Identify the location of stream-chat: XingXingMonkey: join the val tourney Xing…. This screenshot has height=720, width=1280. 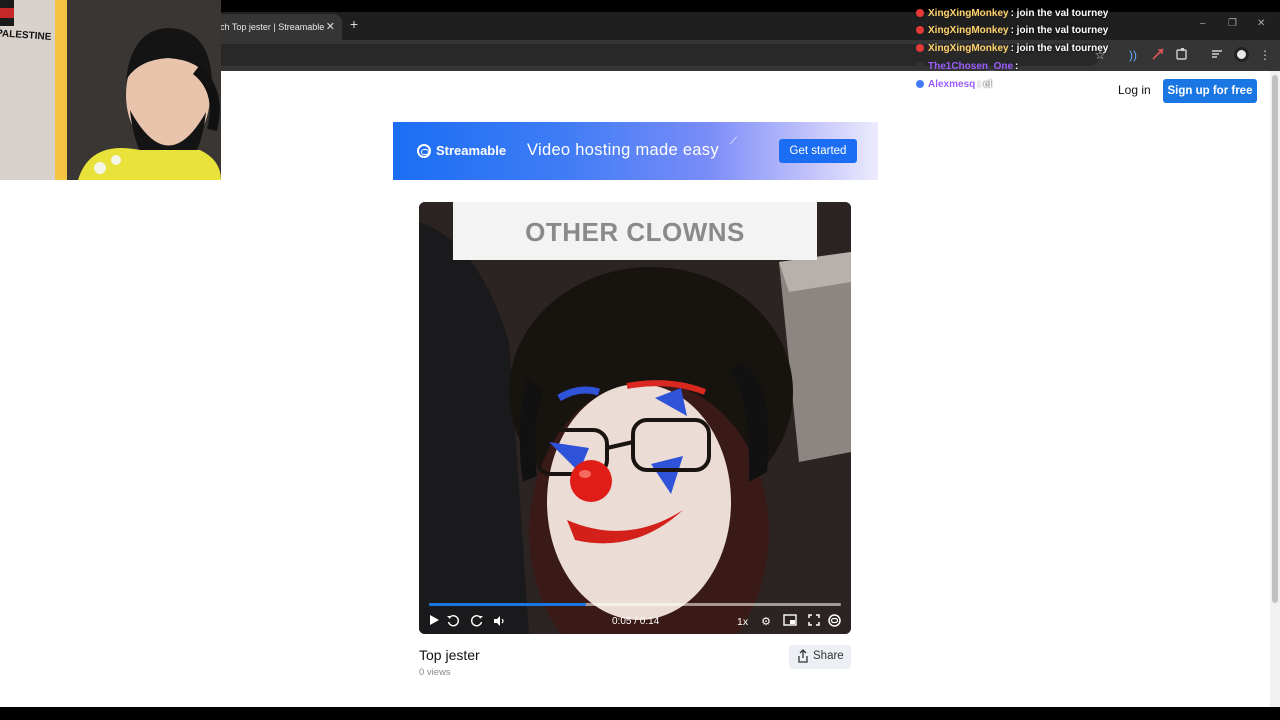
(1036, 50).